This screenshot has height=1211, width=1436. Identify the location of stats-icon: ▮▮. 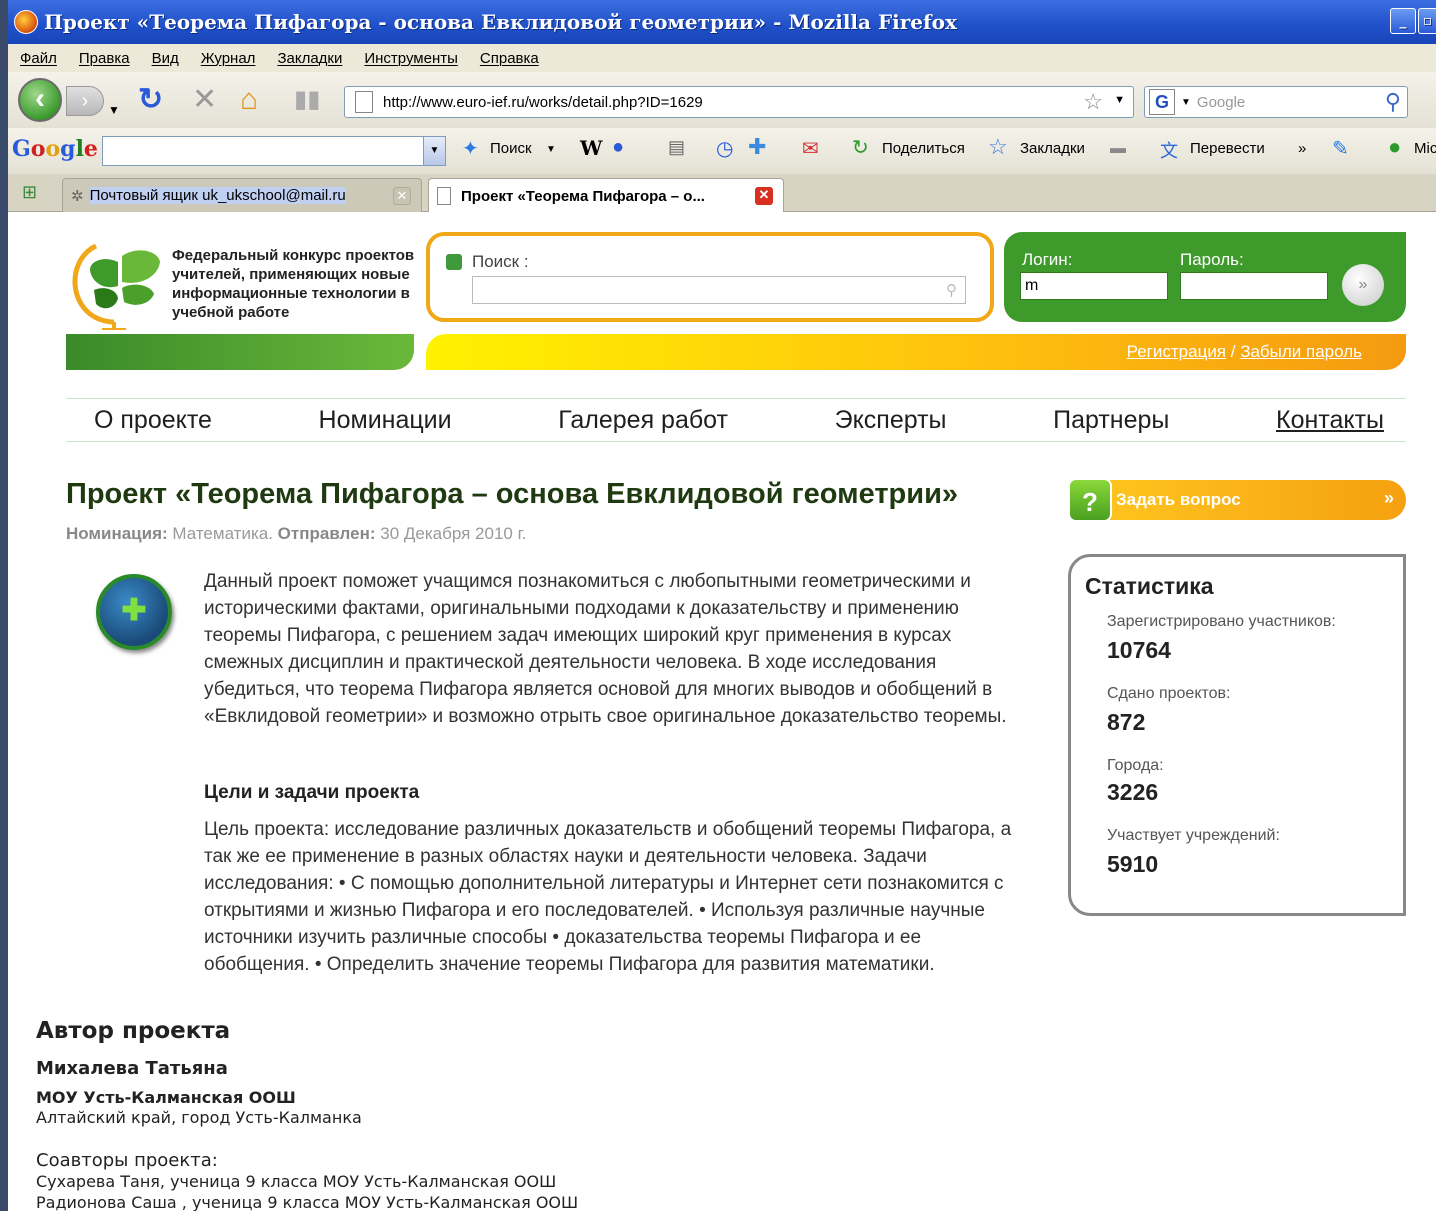
(307, 100).